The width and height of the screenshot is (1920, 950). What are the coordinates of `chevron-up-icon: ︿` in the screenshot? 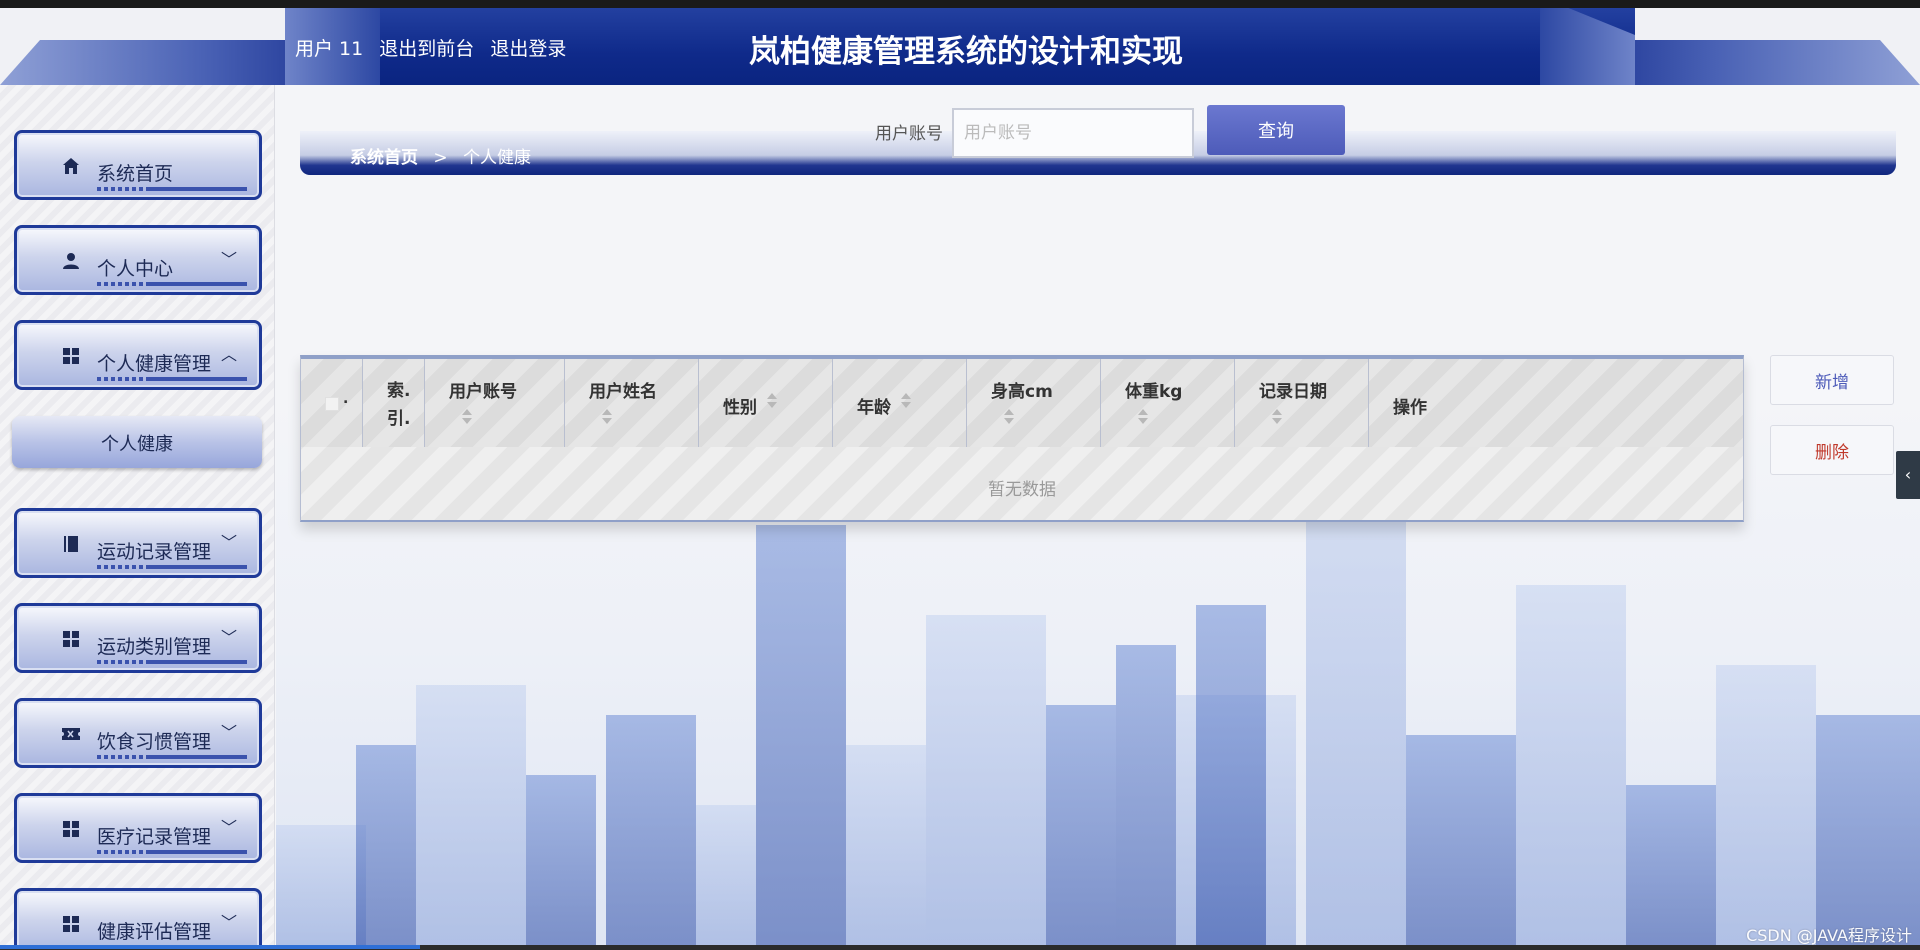 It's located at (228, 354).